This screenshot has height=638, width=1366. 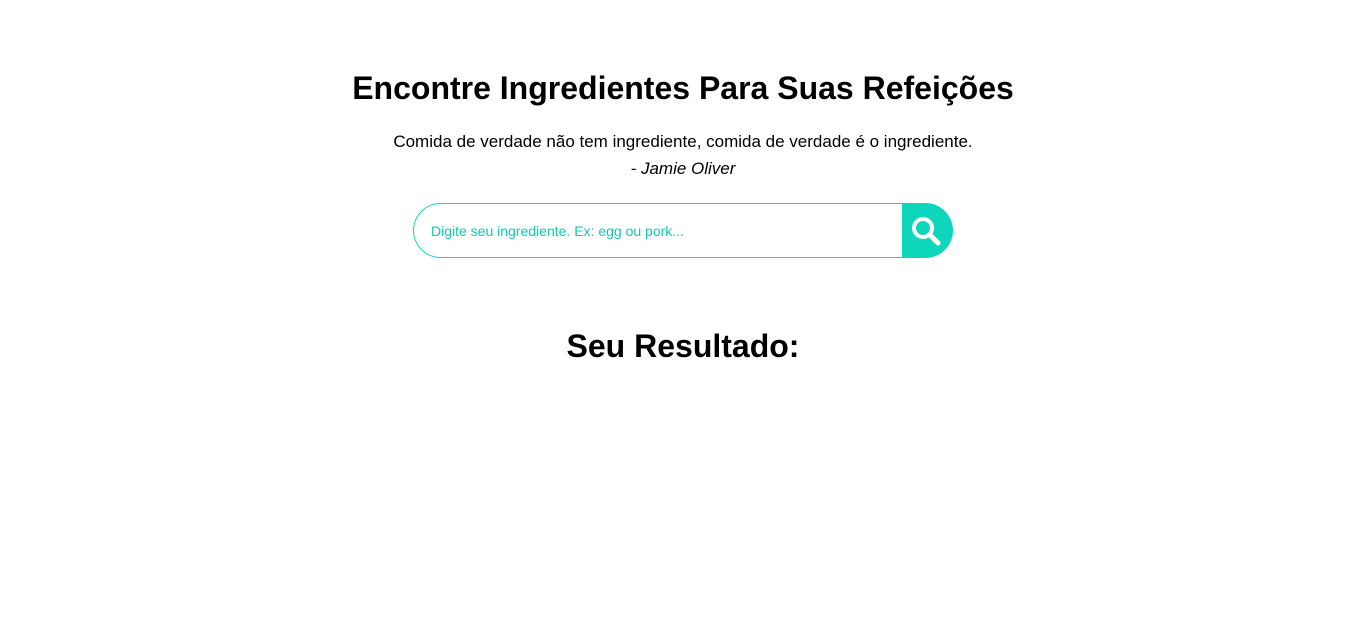 I want to click on search-icon, so click(x=926, y=230).